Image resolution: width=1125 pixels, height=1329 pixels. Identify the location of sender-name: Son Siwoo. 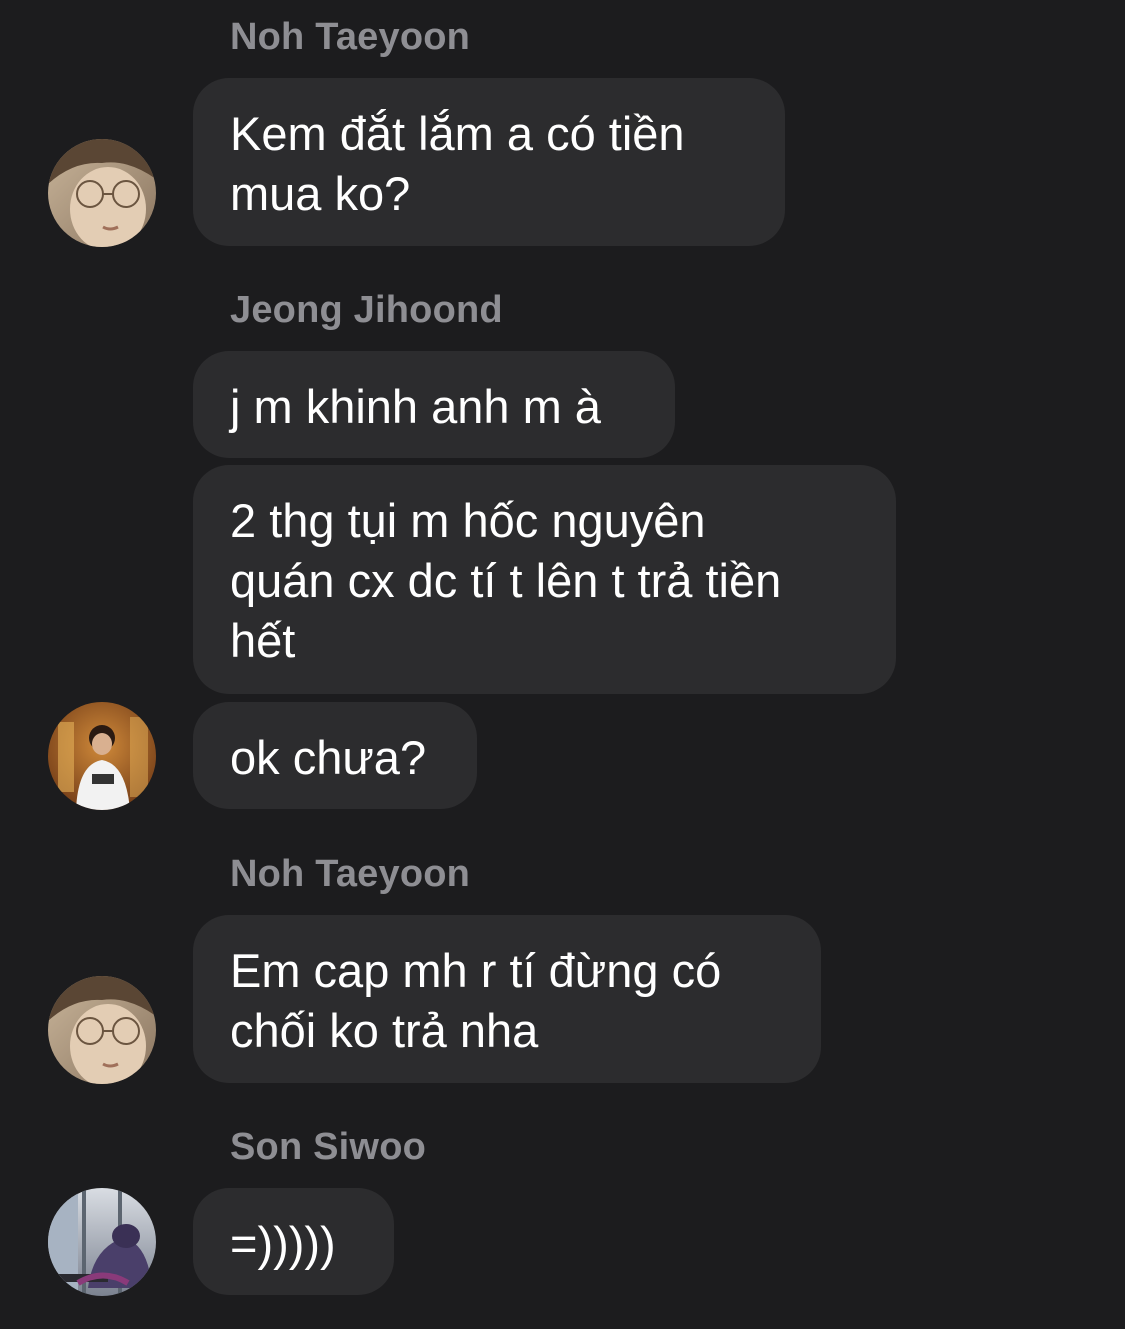
(328, 1147).